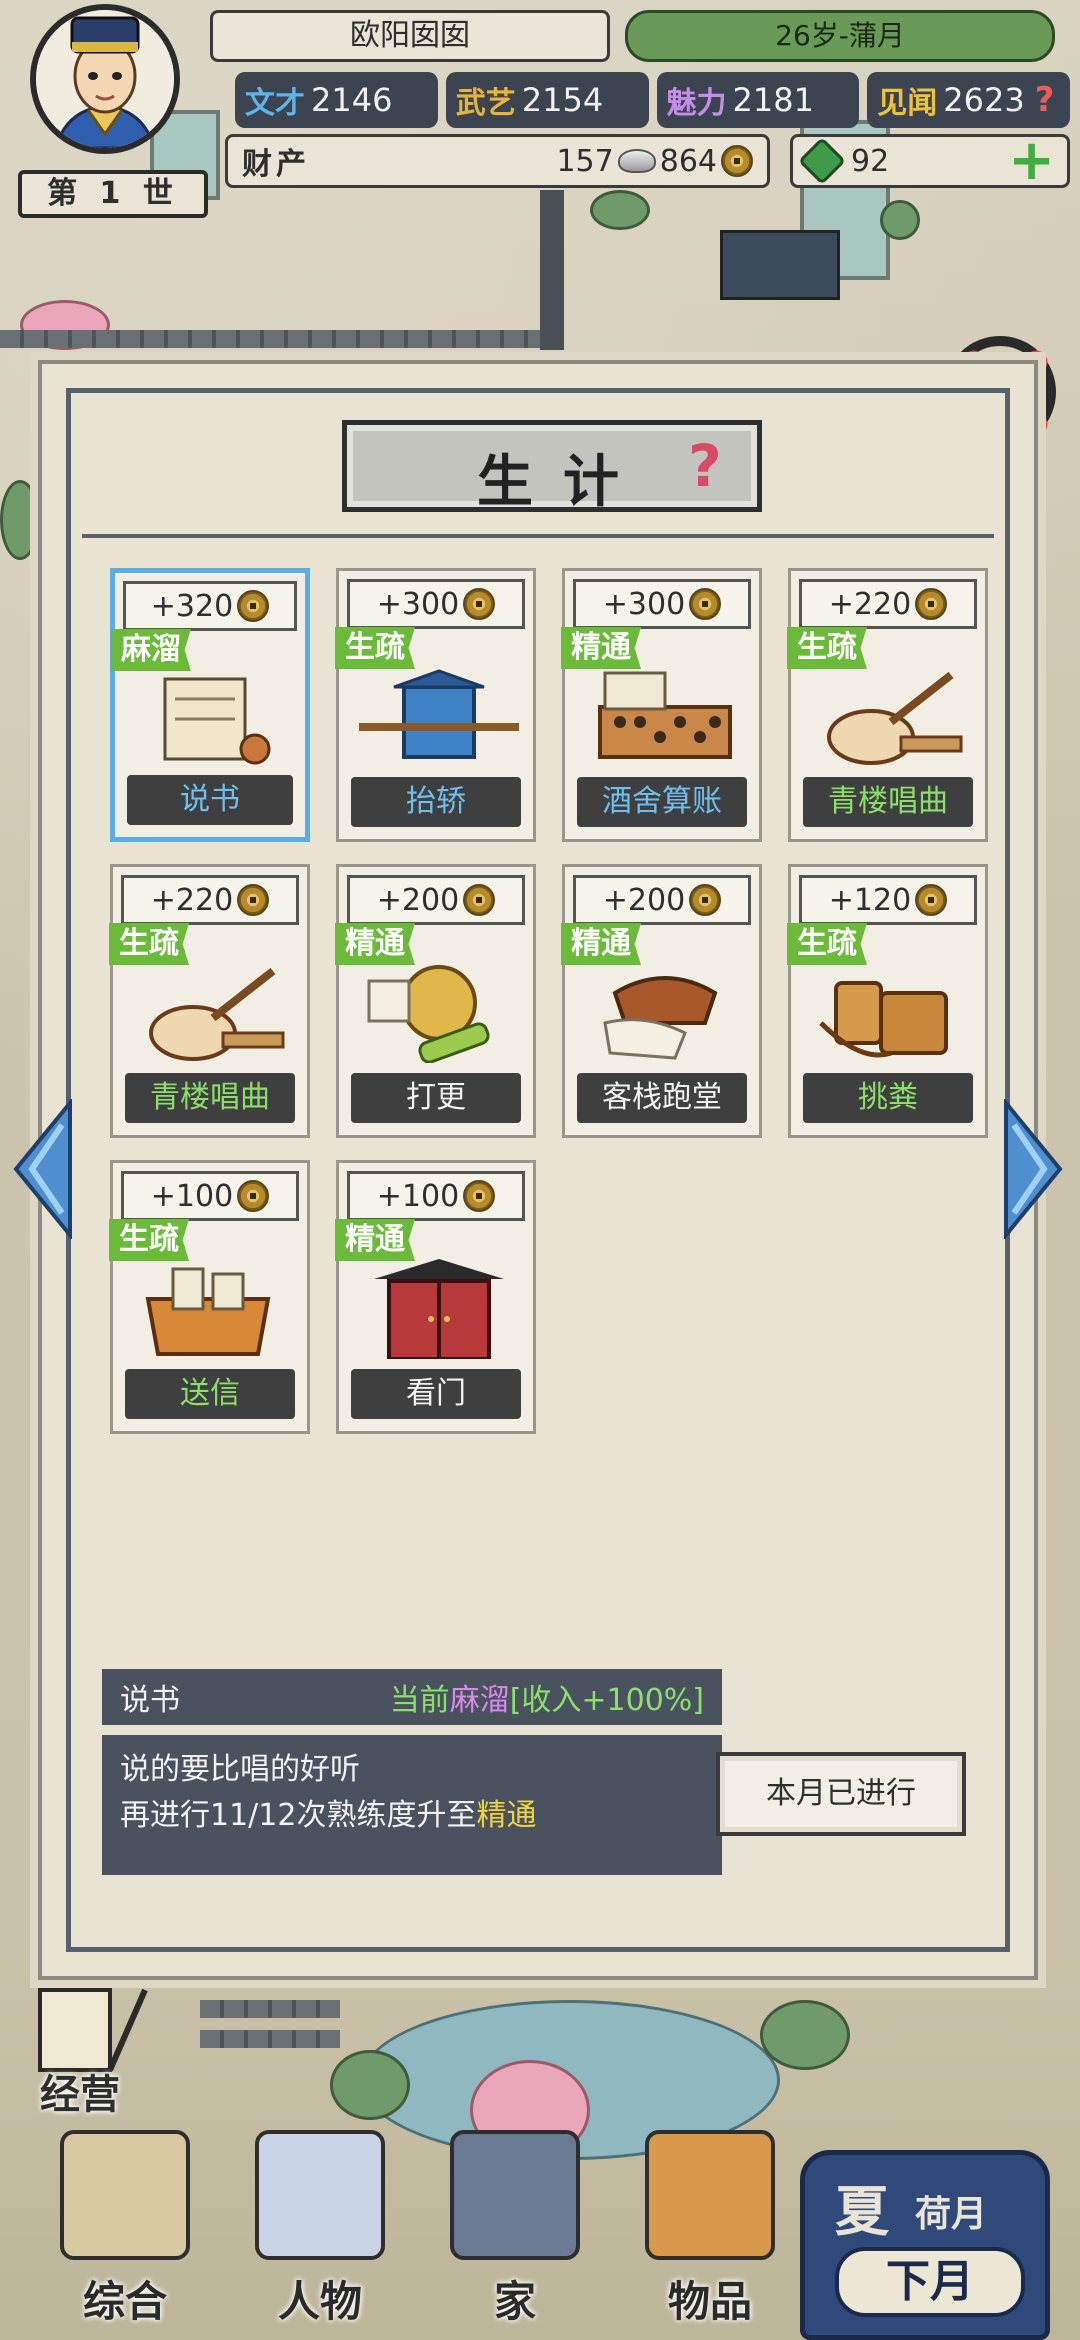  What do you see at coordinates (210, 800) in the screenshot?
I see `job-name: 说书` at bounding box center [210, 800].